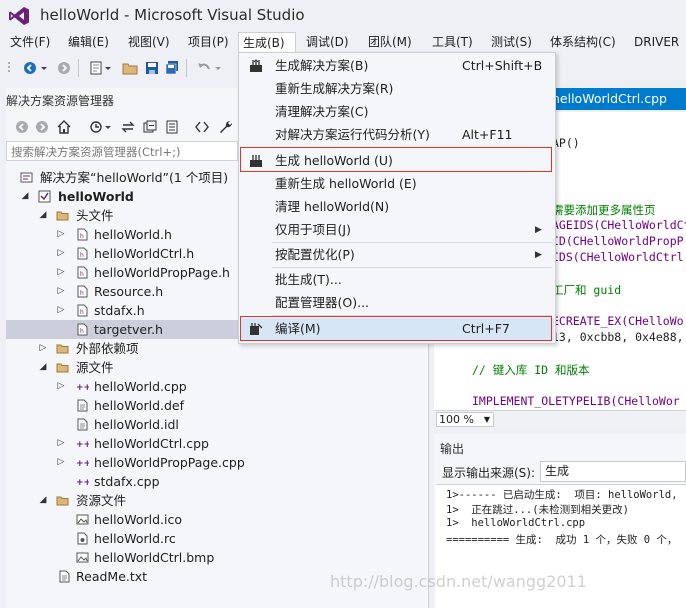 The image size is (686, 608). I want to click on output-line: 1> 正在跳过...(未检测到相关更改), so click(537, 510).